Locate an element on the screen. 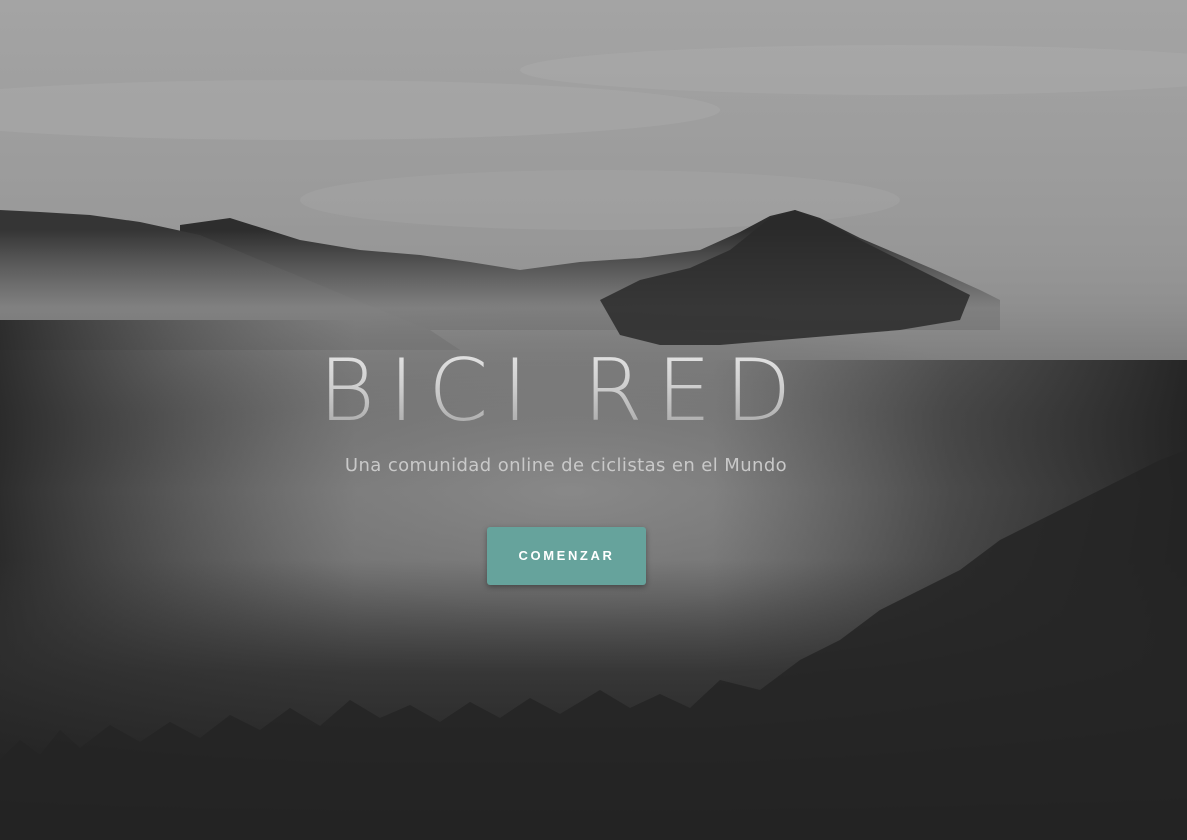 This screenshot has height=840, width=1187. hero-title: BICI RED is located at coordinates (562, 391).